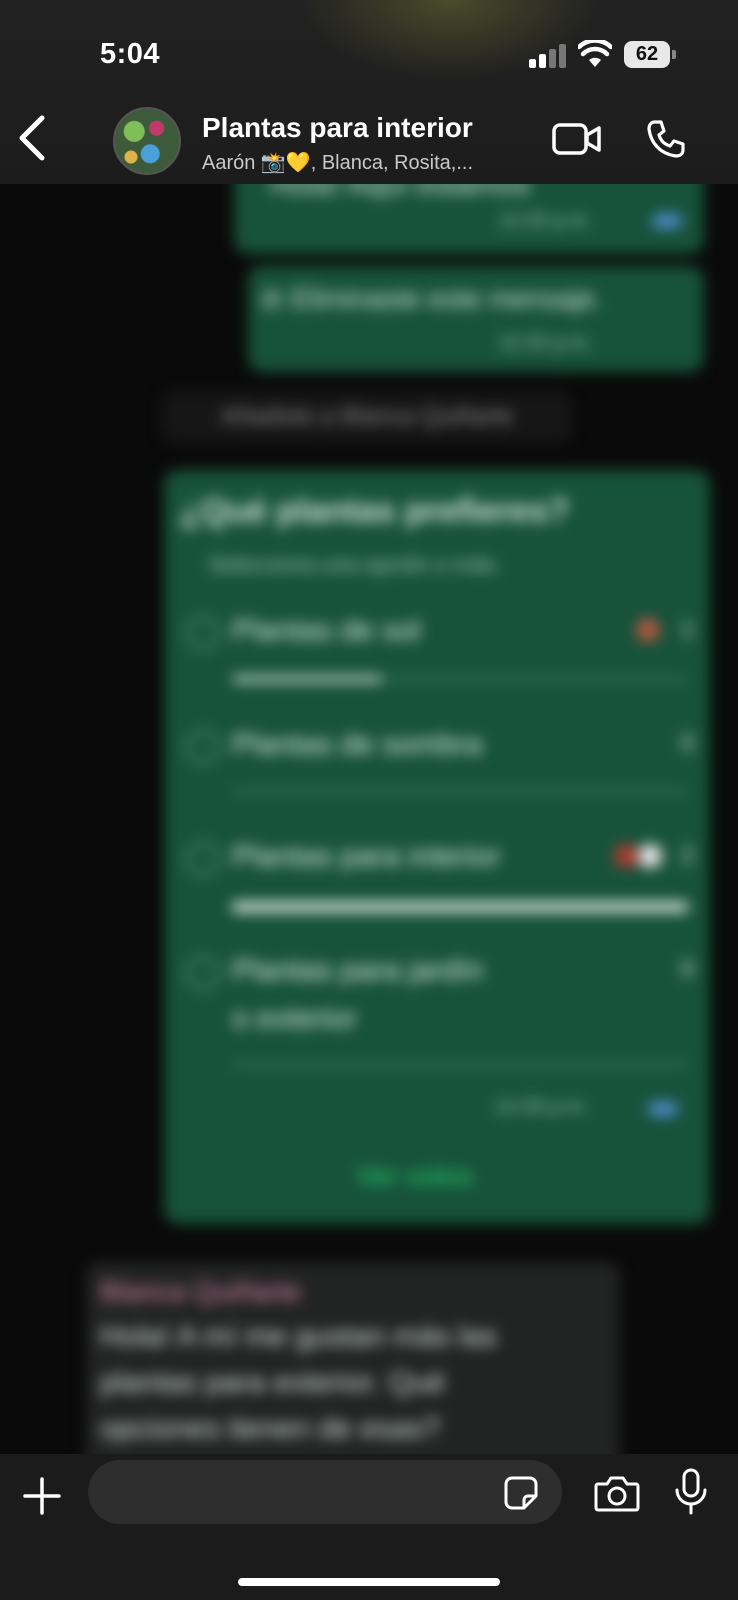  Describe the element at coordinates (326, 630) in the screenshot. I see `poll-option-label: Plantas de sol` at that location.